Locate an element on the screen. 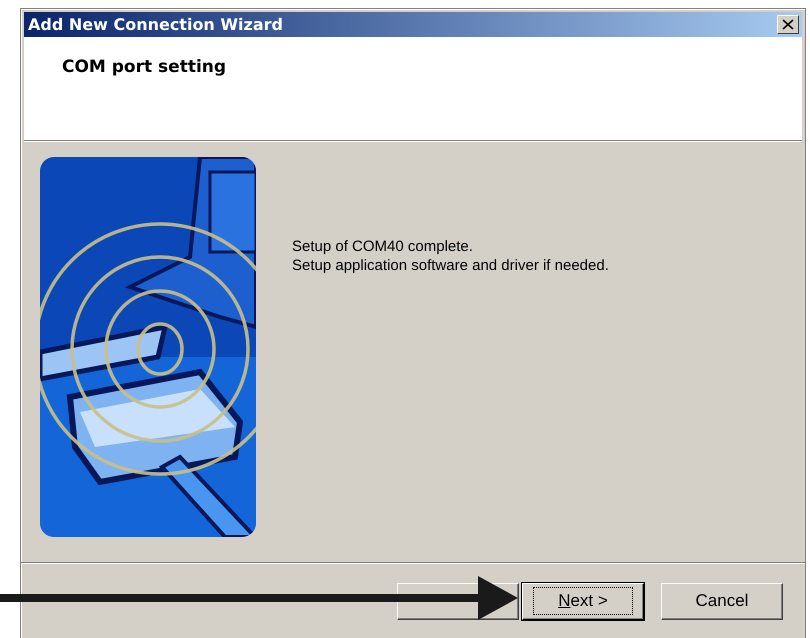 Image resolution: width=810 pixels, height=638 pixels. close-button is located at coordinates (788, 24).